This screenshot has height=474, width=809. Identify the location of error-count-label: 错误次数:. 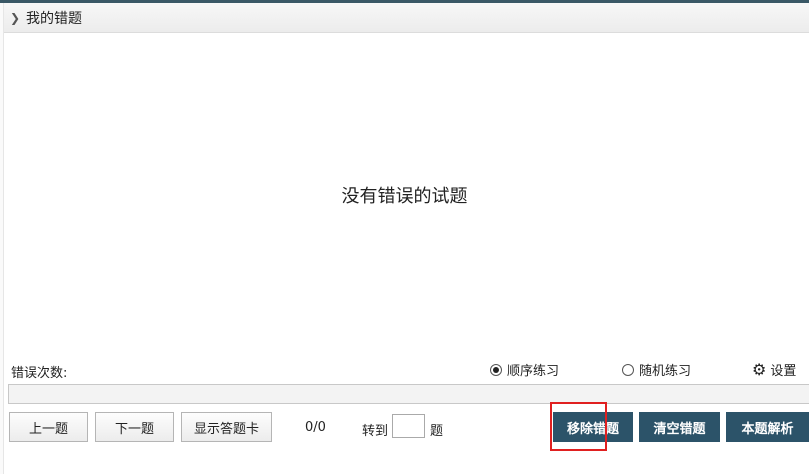
(39, 373).